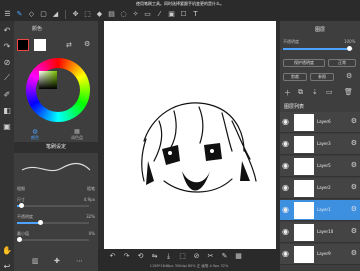  What do you see at coordinates (183, 14) in the screenshot?
I see `smudge-icon: ☐` at bounding box center [183, 14].